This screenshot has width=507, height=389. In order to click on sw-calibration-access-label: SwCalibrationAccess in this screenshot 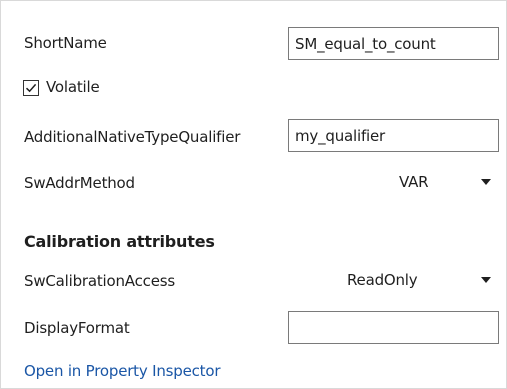, I will do `click(99, 281)`.